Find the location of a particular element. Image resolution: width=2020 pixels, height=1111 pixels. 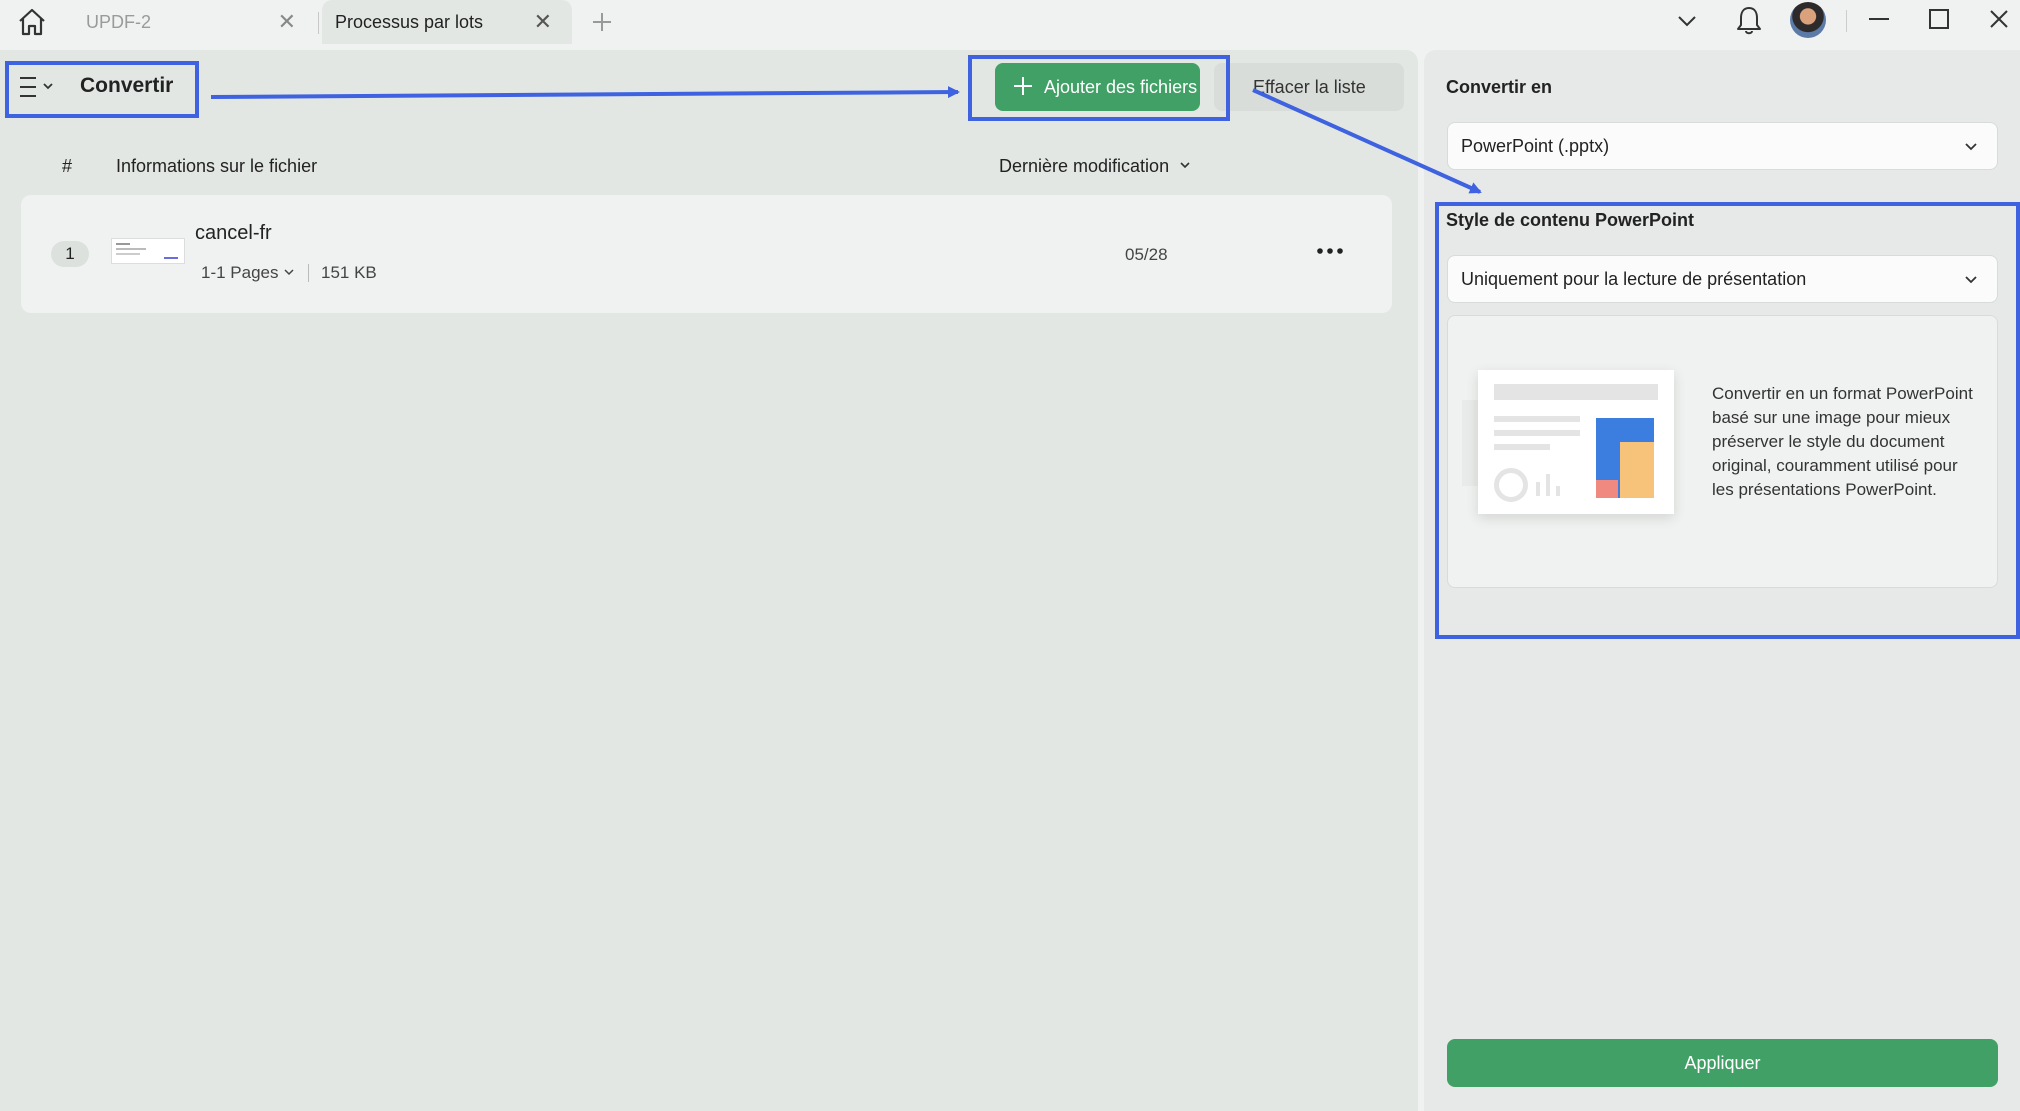

tab-updf-2: UPDF-2 ✕ is located at coordinates (189, 22).